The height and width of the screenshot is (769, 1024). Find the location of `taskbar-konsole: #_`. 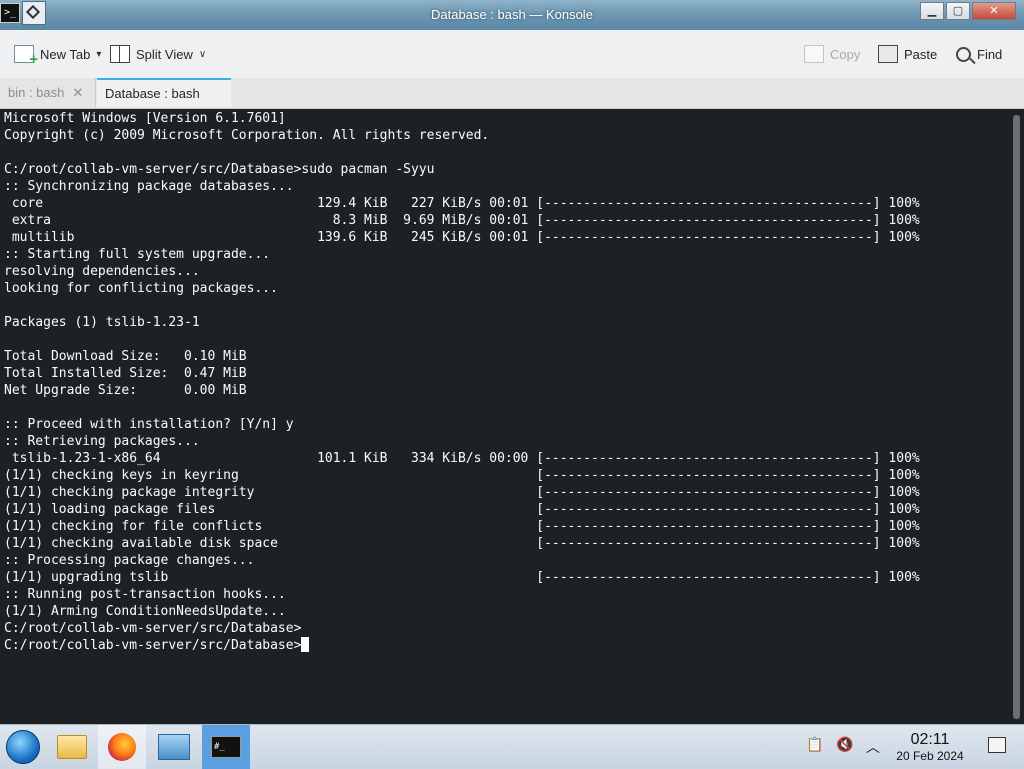

taskbar-konsole: #_ is located at coordinates (226, 747).